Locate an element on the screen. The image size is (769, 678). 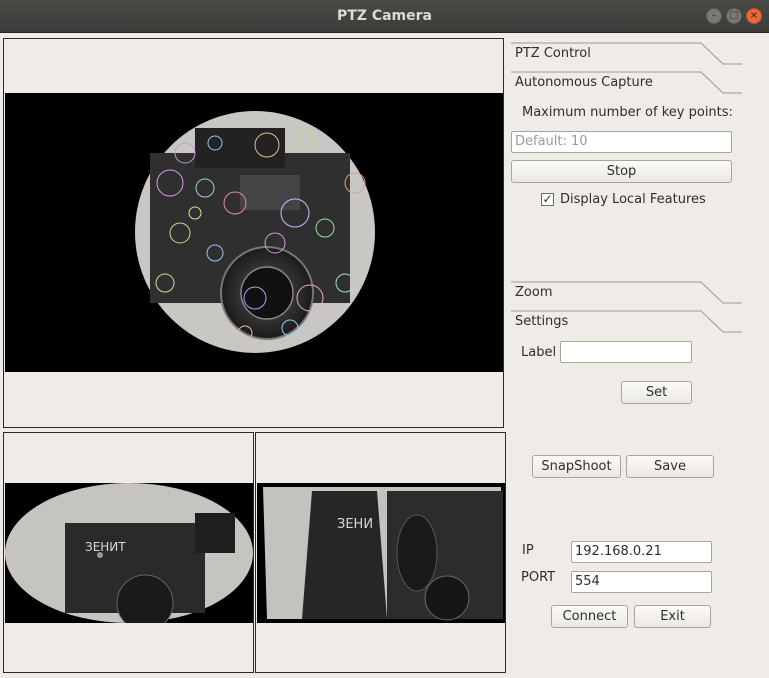
tab-ptz-control-label: PTZ Control is located at coordinates (553, 53).